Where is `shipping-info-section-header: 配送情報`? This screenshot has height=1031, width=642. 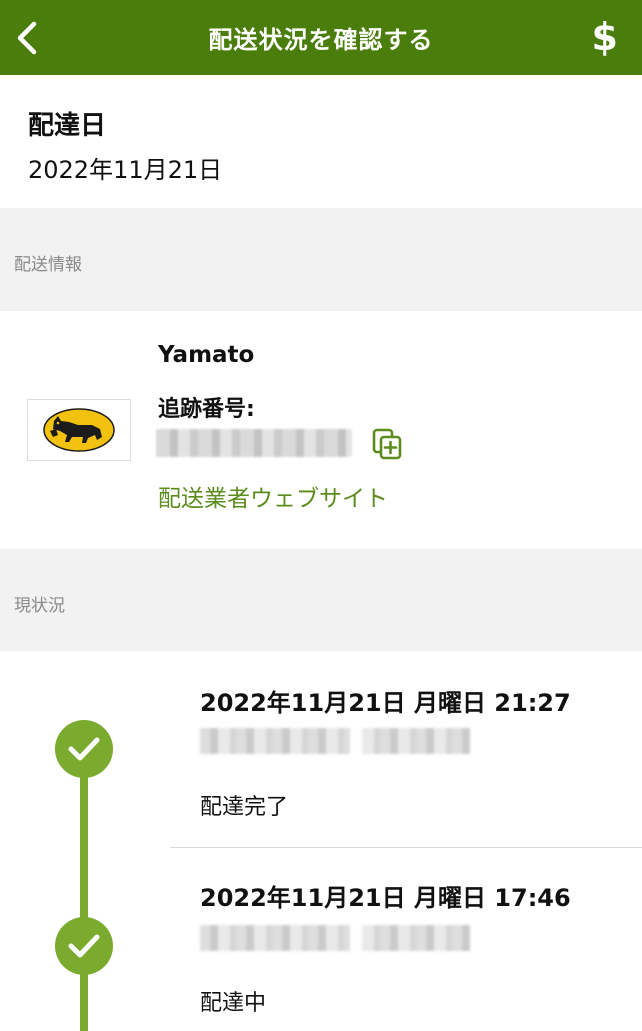 shipping-info-section-header: 配送情報 is located at coordinates (321, 259).